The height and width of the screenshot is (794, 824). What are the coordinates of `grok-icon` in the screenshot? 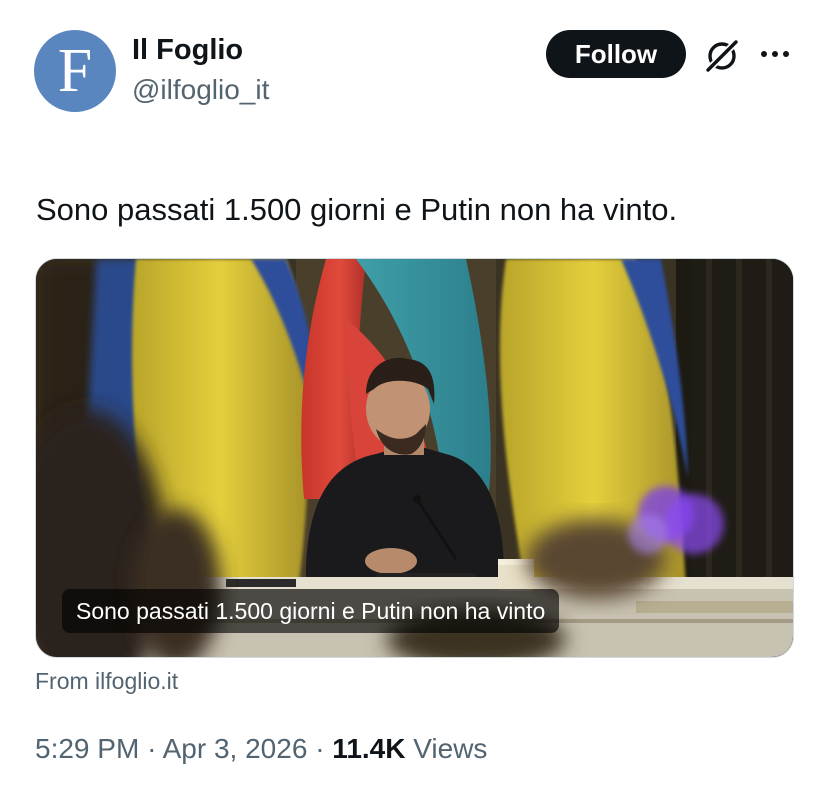 It's located at (722, 56).